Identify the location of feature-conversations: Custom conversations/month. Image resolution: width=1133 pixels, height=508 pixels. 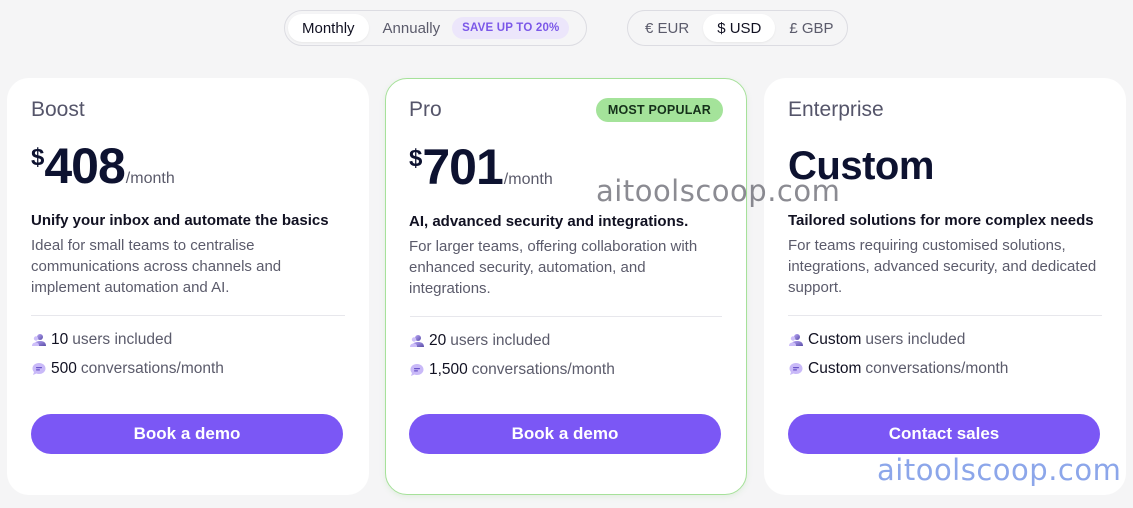
(898, 369).